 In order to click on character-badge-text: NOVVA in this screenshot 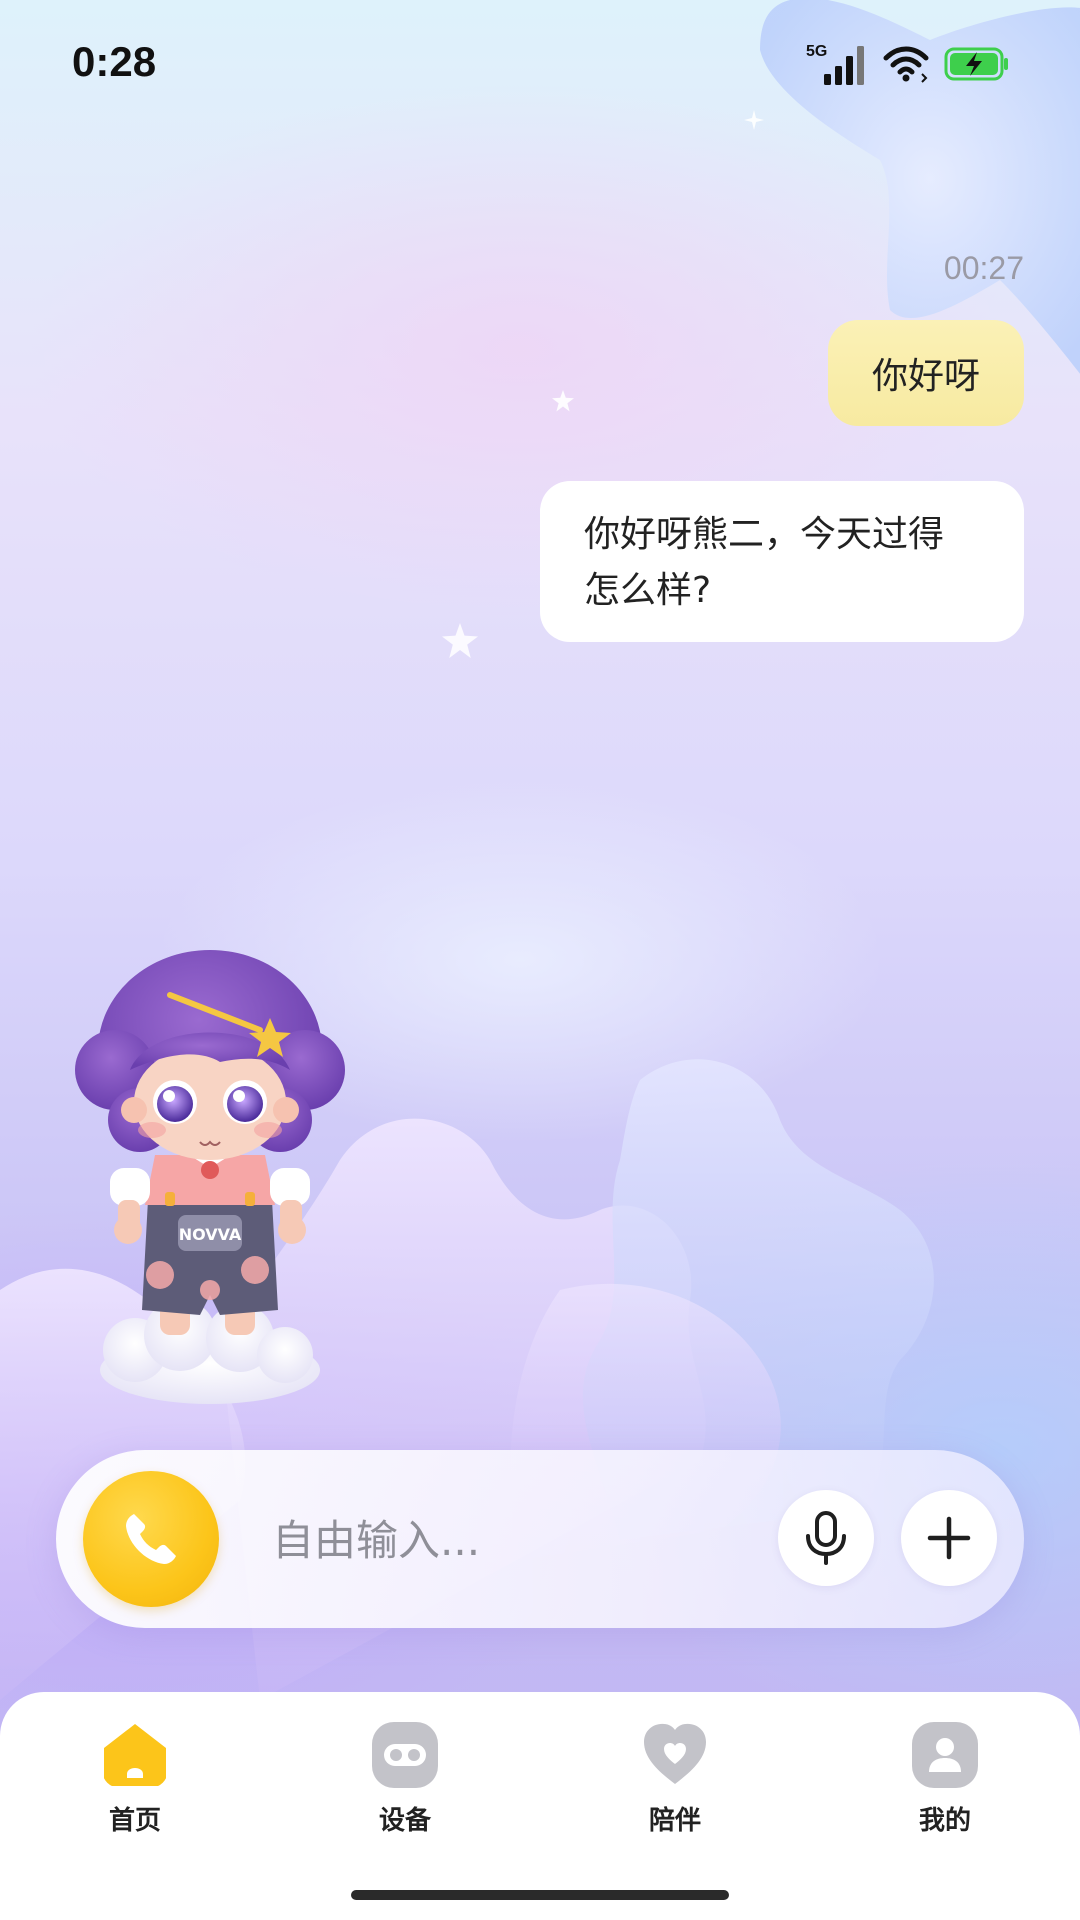, I will do `click(210, 1234)`.